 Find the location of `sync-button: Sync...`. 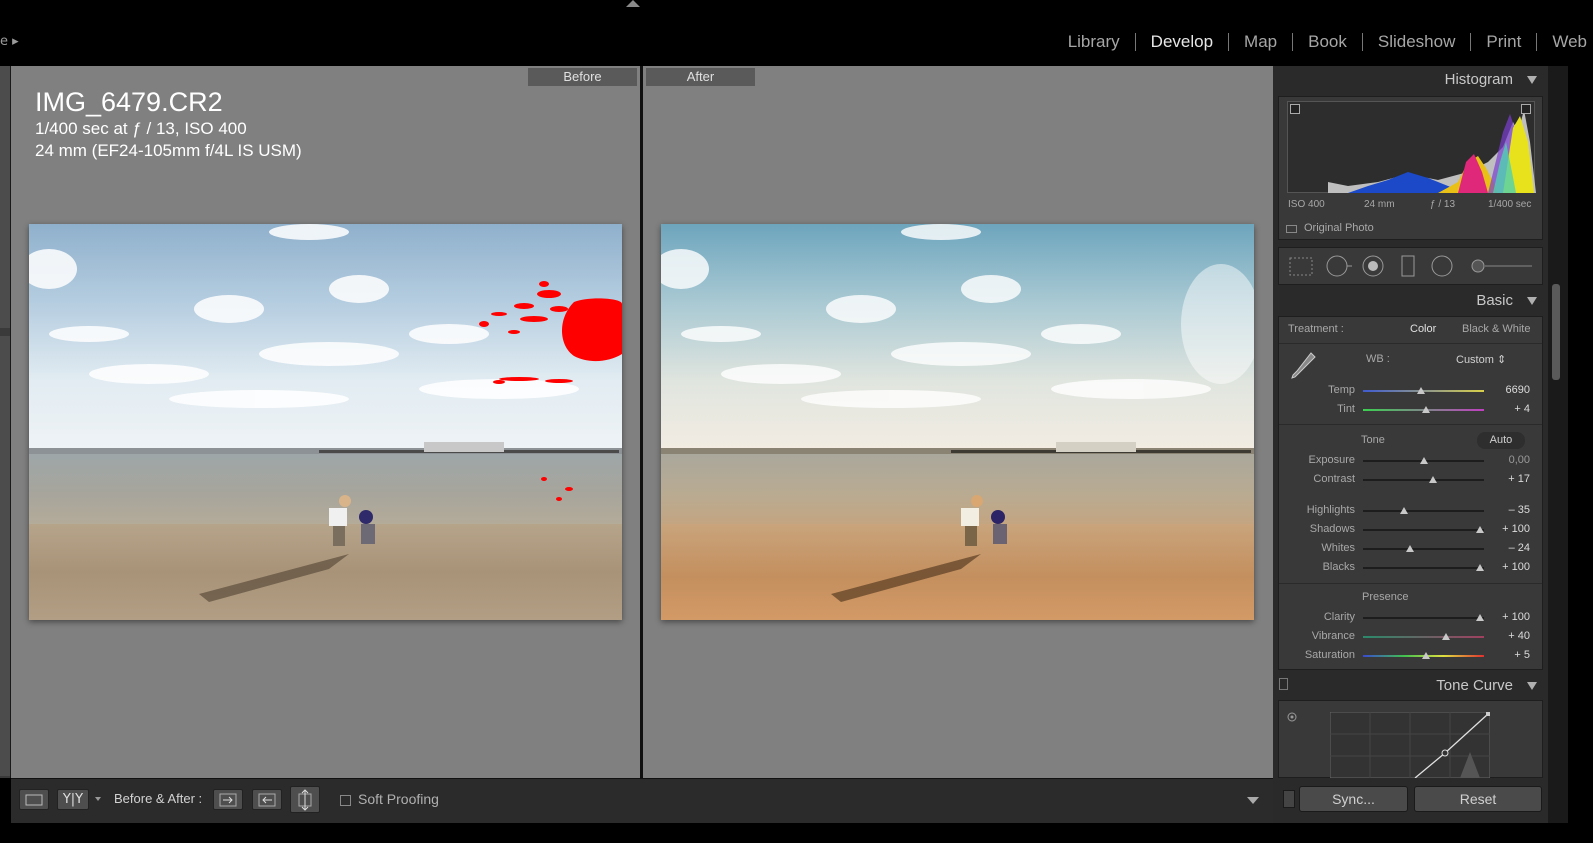

sync-button: Sync... is located at coordinates (1353, 799).